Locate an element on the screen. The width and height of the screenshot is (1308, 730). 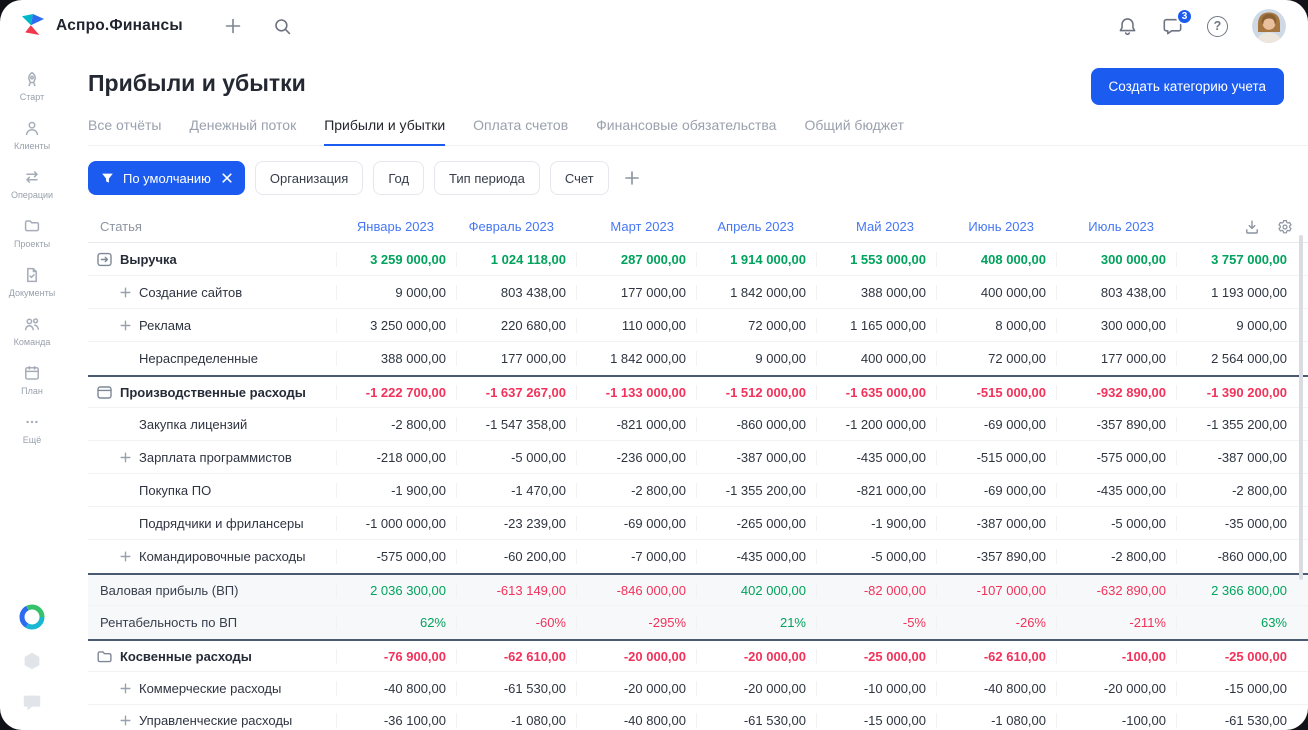
cell-value: -1 900,00 is located at coordinates (876, 523).